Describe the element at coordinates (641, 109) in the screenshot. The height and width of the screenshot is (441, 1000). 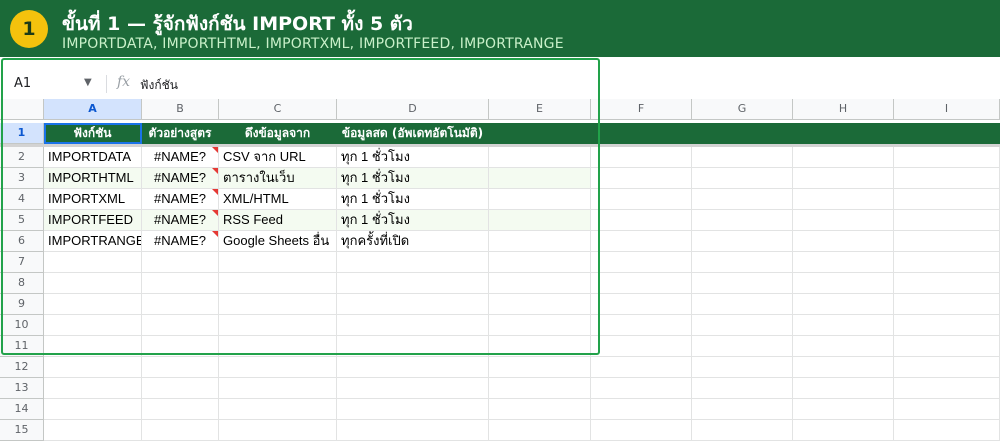
I see `column-header-f: F` at that location.